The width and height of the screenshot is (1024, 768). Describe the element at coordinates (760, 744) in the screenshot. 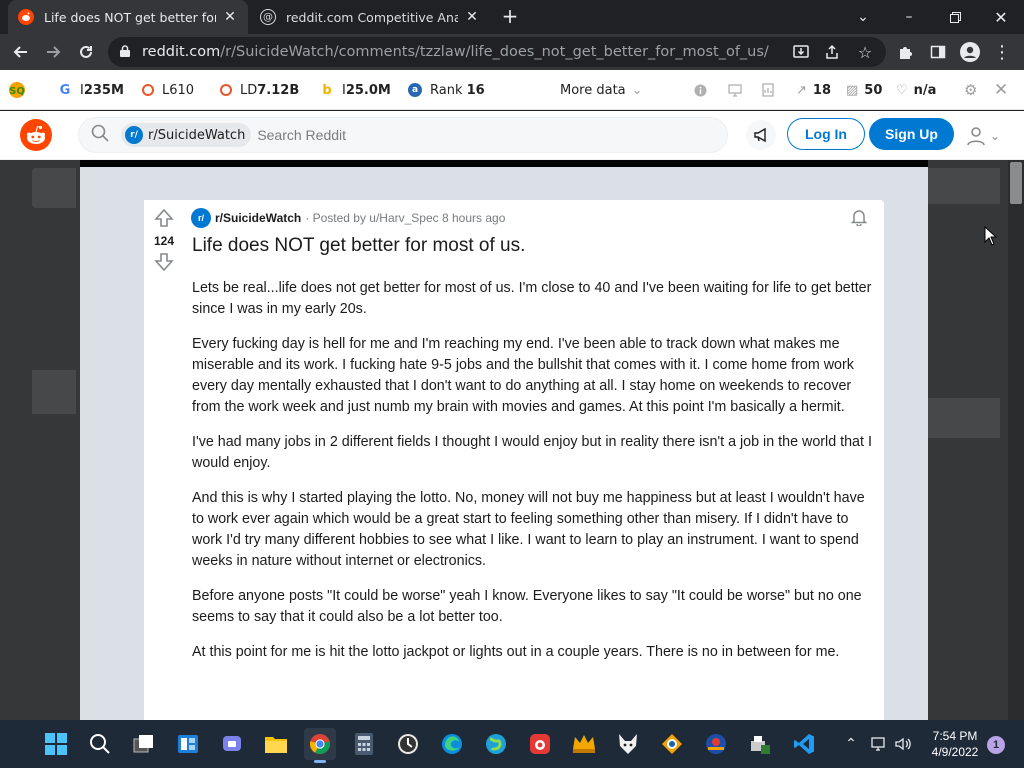

I see `printer-app-icon` at that location.